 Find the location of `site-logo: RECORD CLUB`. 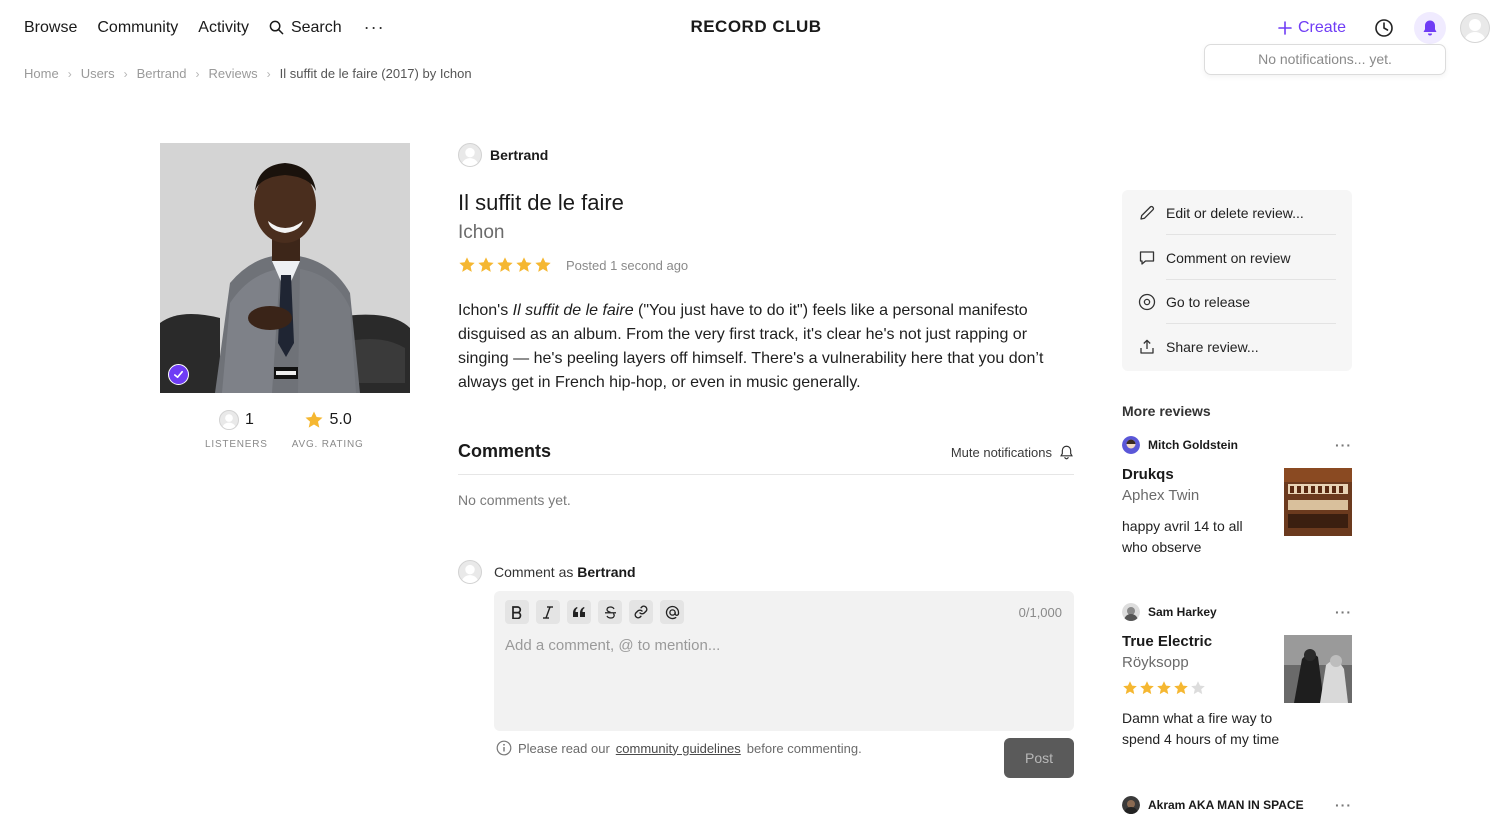

site-logo: RECORD CLUB is located at coordinates (755, 26).